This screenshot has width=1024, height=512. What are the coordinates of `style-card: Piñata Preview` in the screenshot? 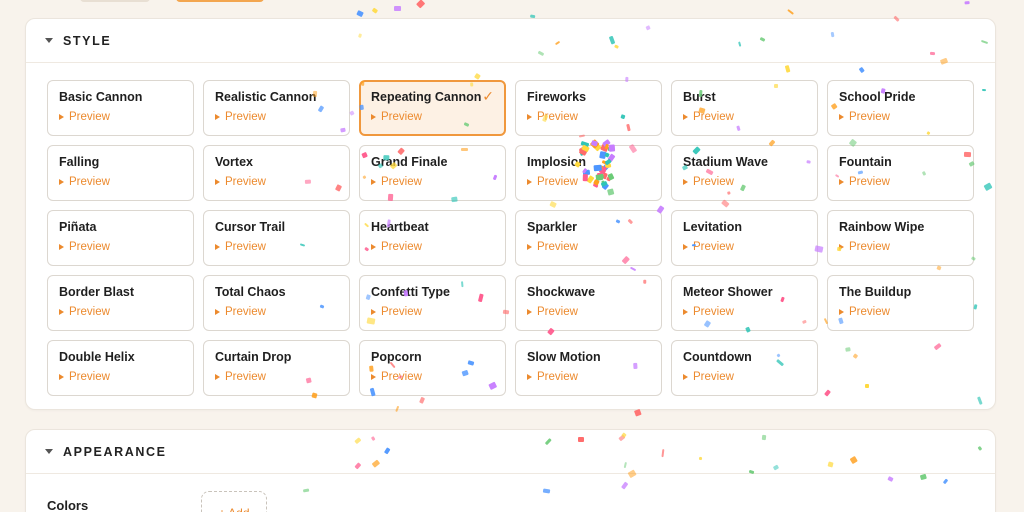 It's located at (120, 238).